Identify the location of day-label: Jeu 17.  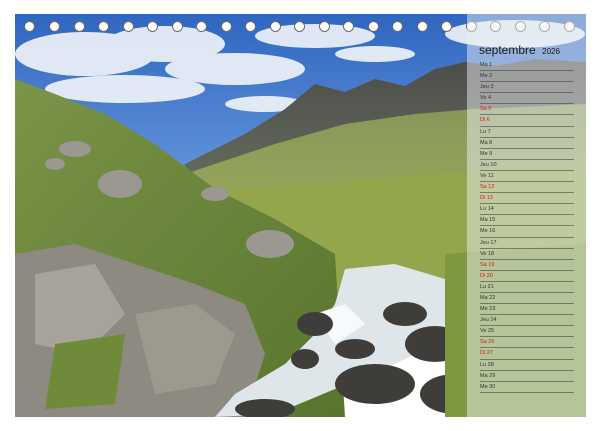
(488, 242).